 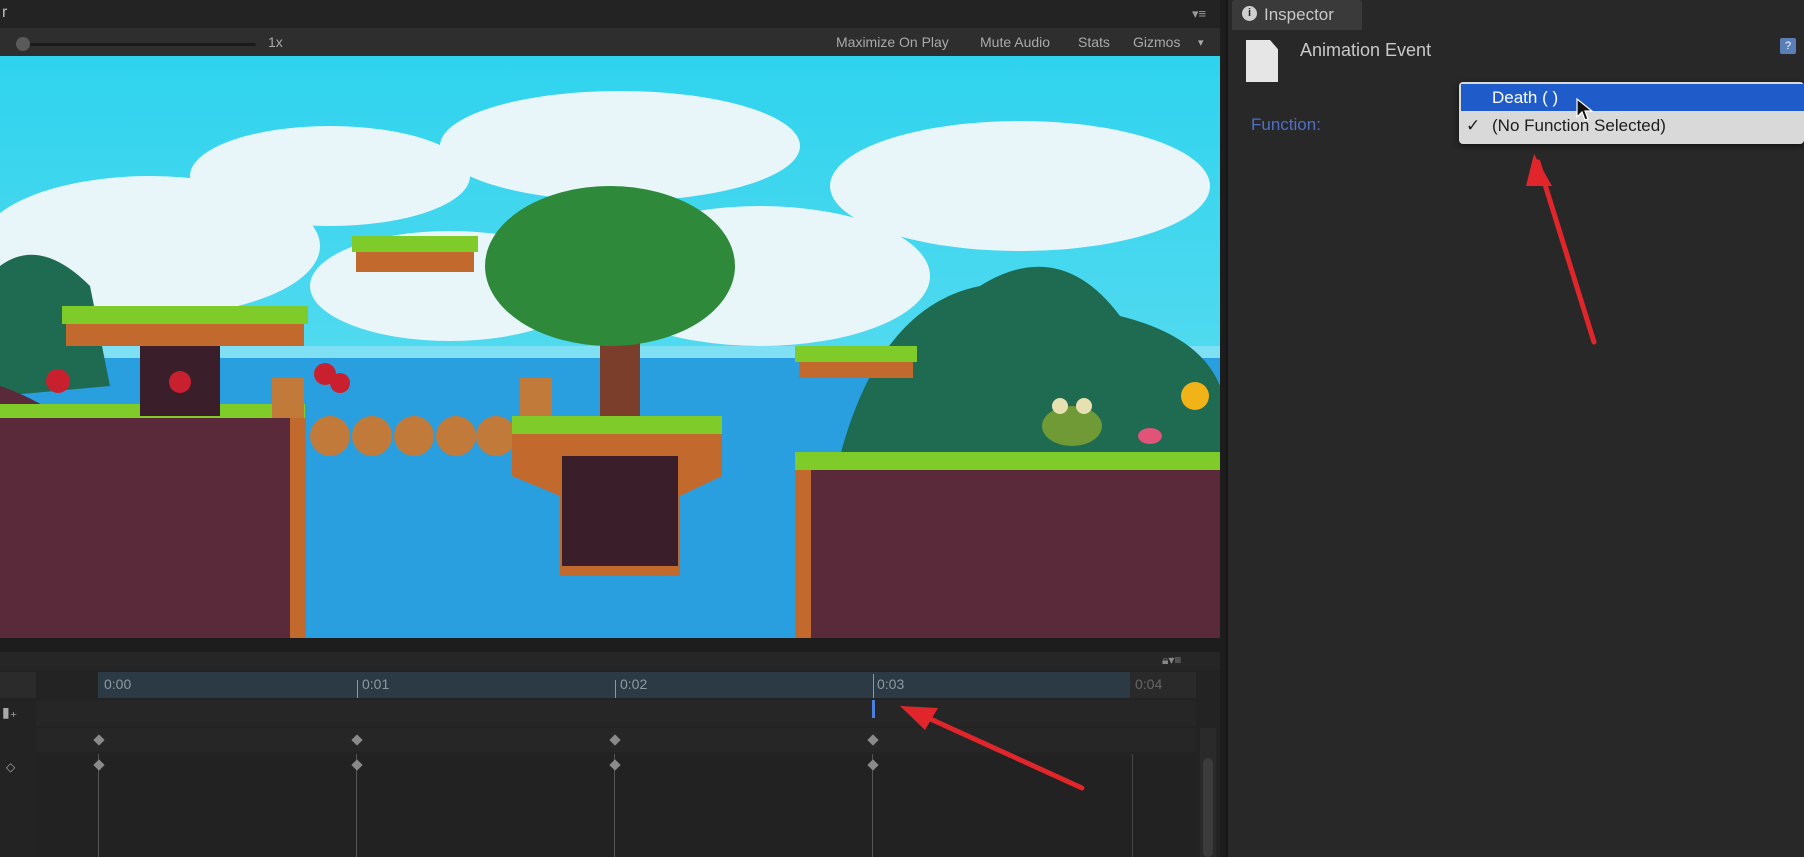 I want to click on animation-event-marker, so click(x=873, y=709).